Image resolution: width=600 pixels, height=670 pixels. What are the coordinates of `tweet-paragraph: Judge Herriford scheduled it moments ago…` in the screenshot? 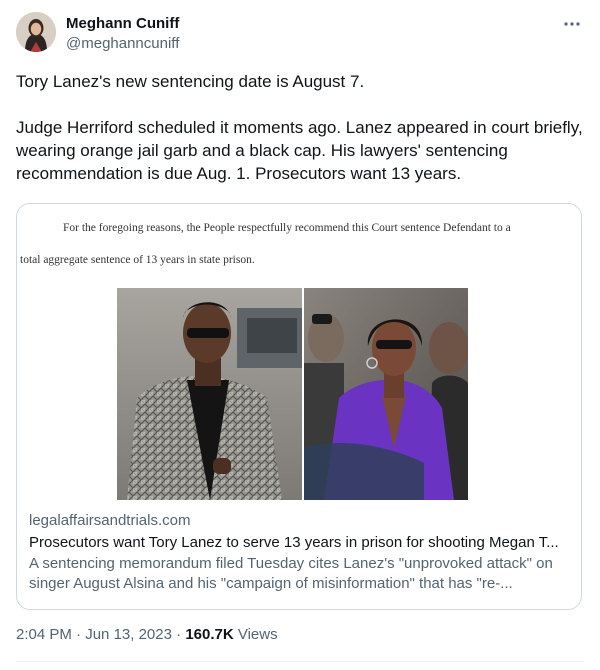 It's located at (299, 150).